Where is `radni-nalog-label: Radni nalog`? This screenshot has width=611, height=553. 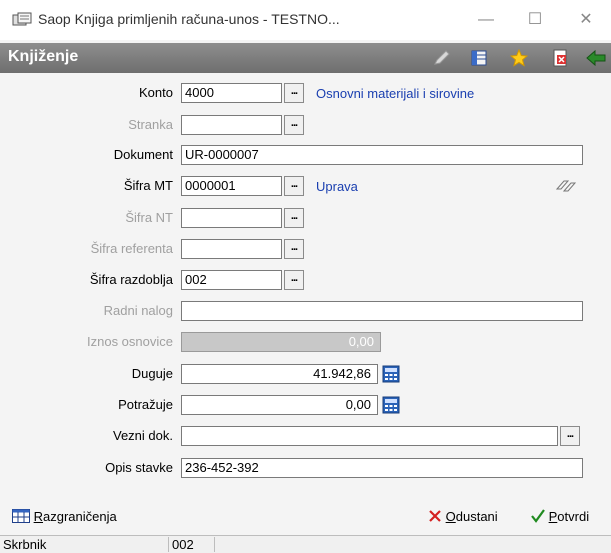
radni-nalog-label: Radni nalog is located at coordinates (138, 310).